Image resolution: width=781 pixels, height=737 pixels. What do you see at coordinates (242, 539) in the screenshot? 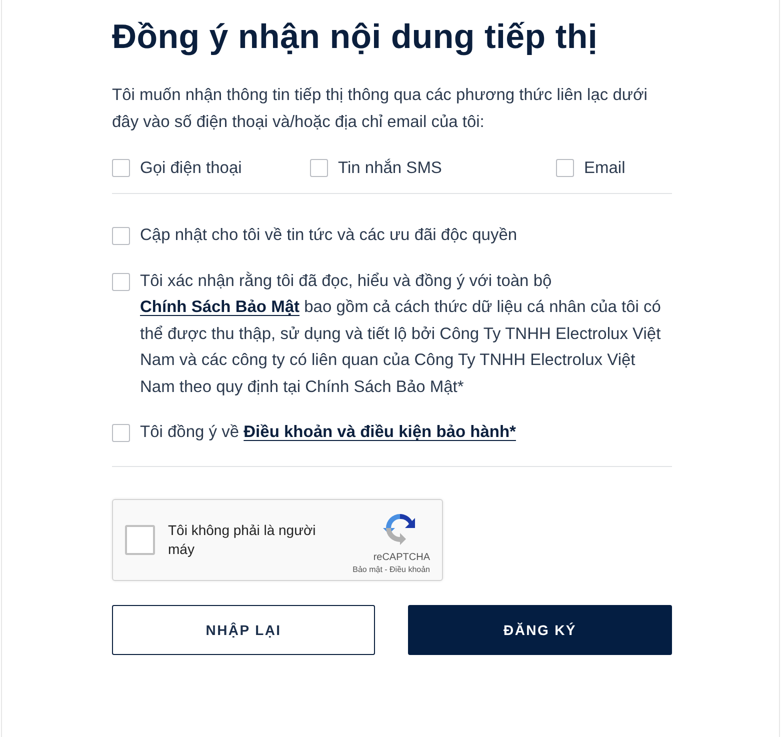
I see `captcha-label: Tôi không phải là người máy` at bounding box center [242, 539].